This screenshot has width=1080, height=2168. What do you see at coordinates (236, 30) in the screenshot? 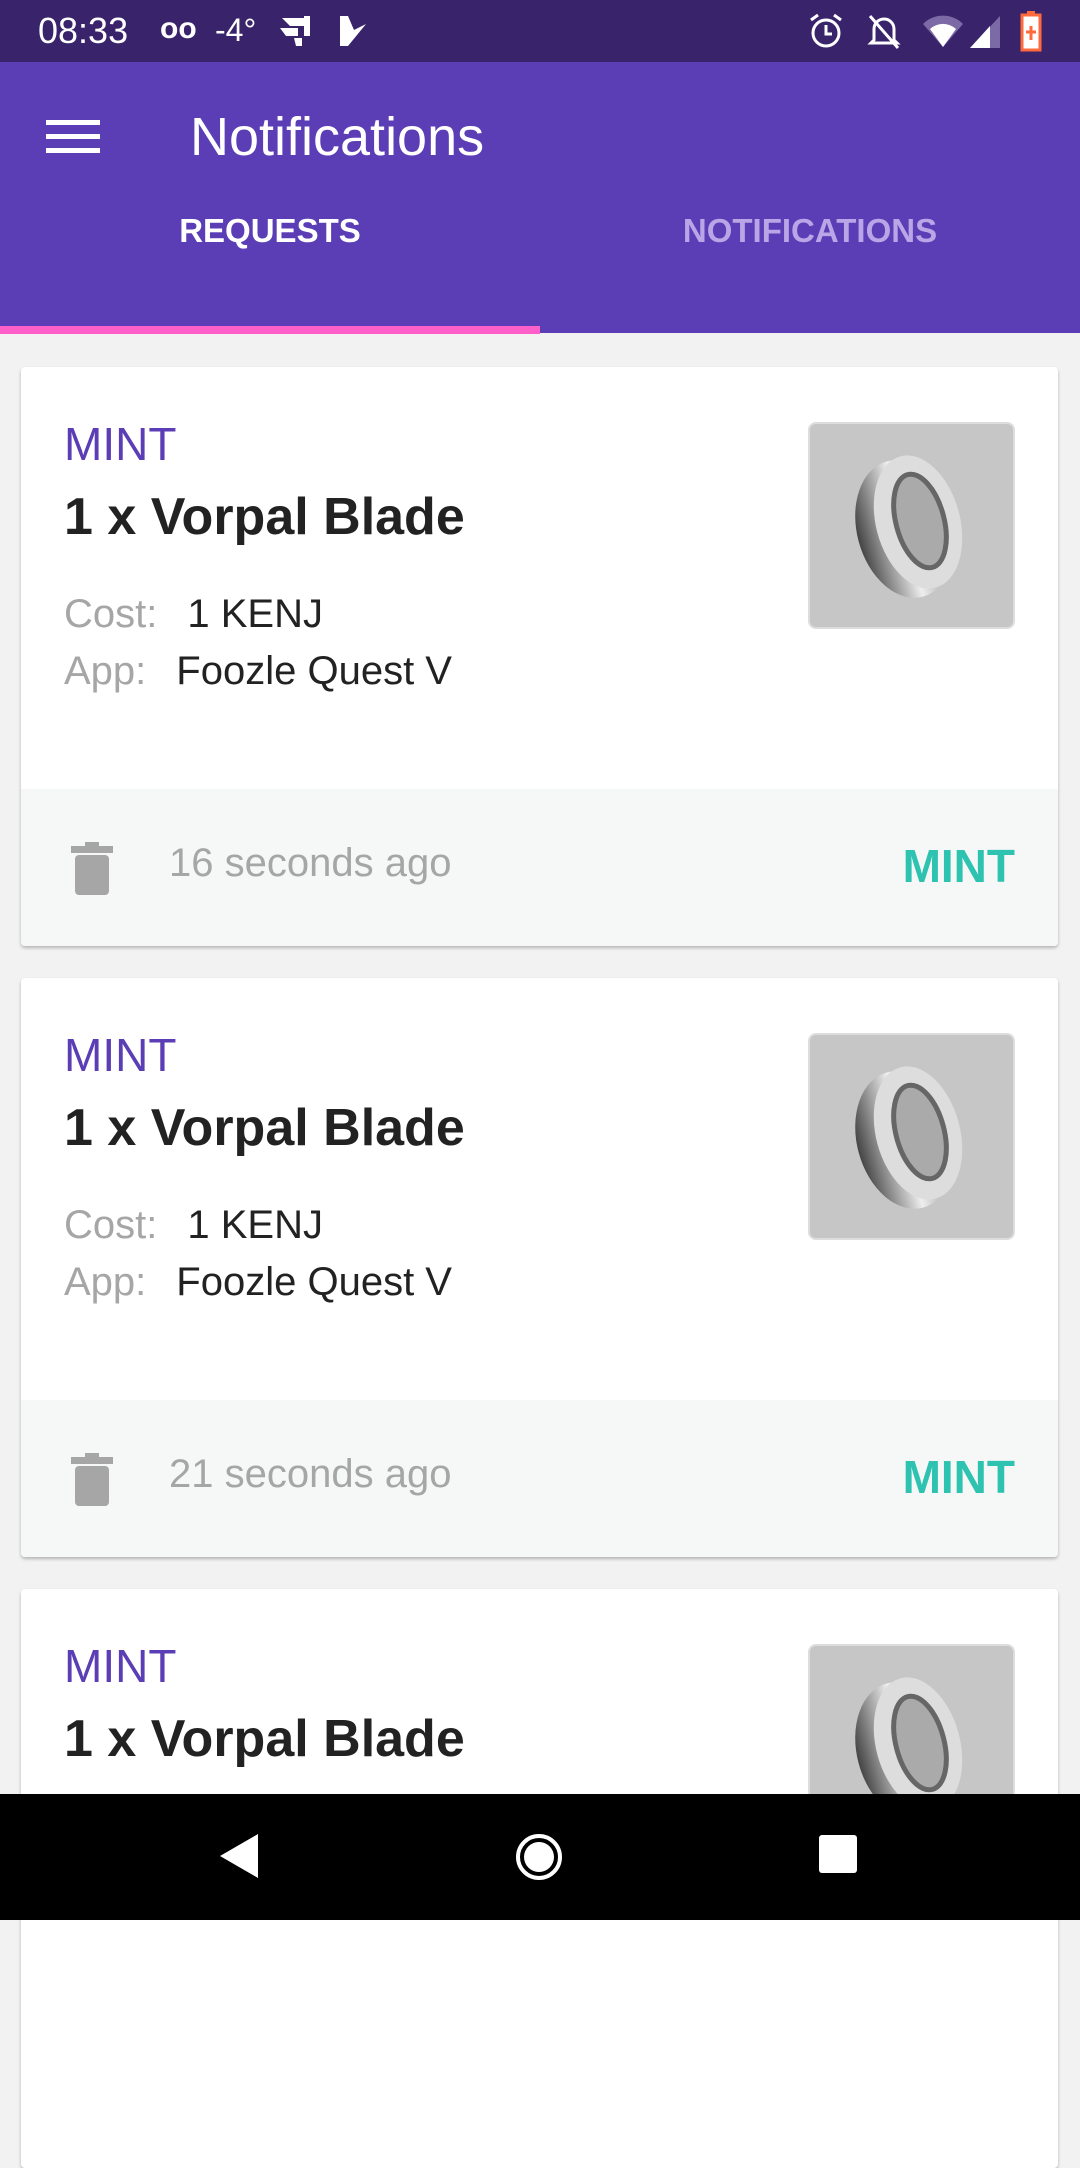
I see `temperature: -4°` at bounding box center [236, 30].